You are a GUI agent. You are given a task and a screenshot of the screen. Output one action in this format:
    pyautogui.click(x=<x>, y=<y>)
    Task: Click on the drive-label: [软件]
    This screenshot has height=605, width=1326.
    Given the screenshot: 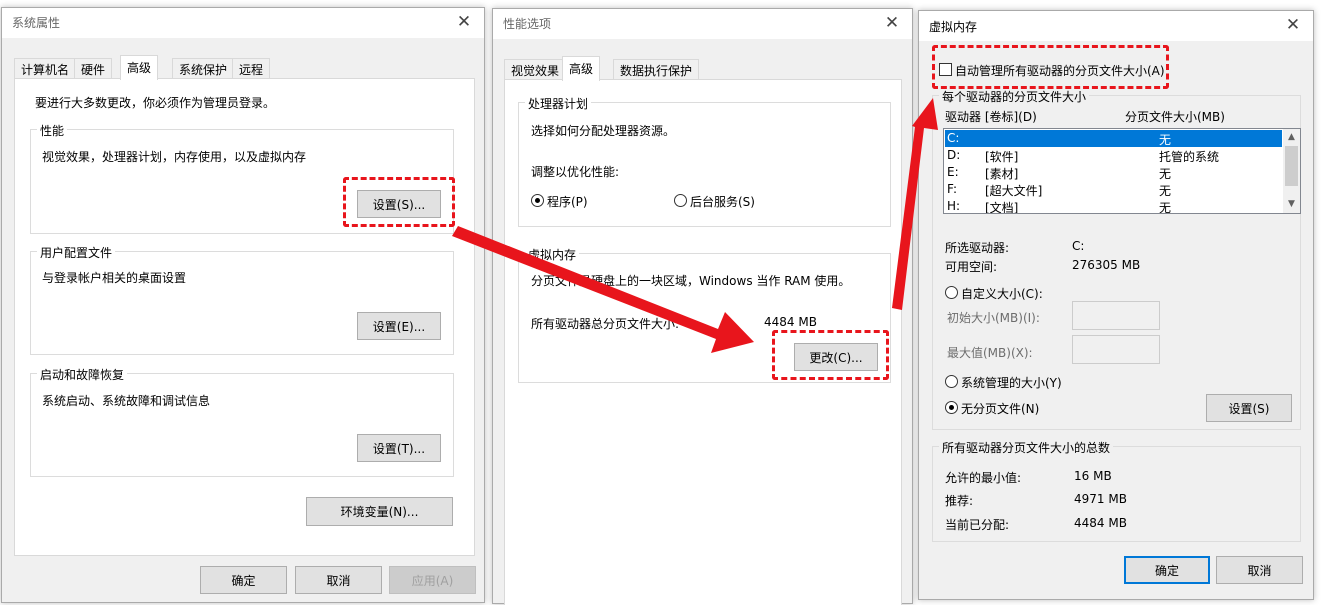 What is the action you would take?
    pyautogui.click(x=1002, y=157)
    